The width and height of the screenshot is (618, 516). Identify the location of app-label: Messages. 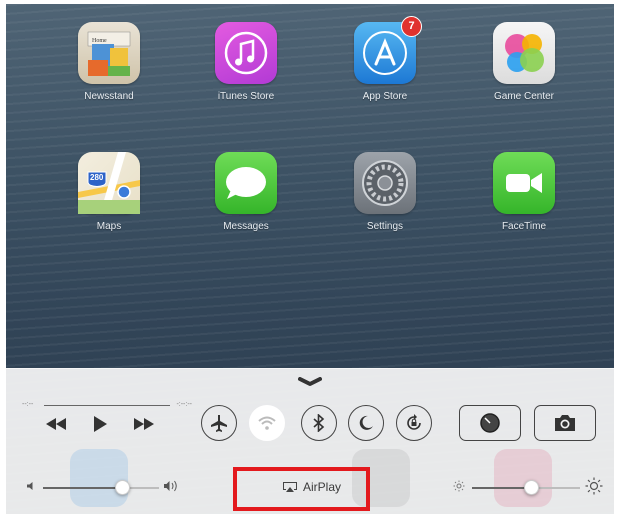
(246, 226).